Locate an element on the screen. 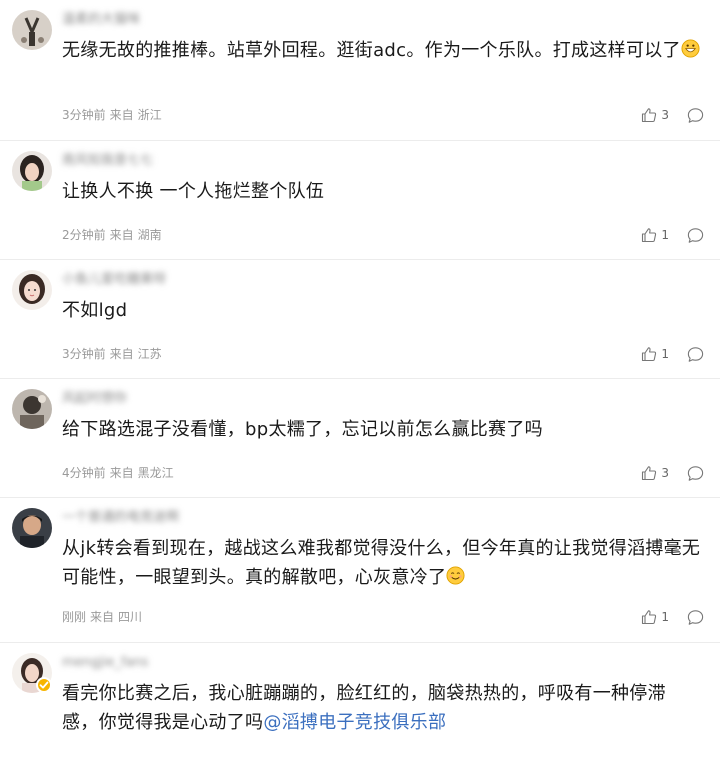 The width and height of the screenshot is (720, 757). username: 南风知我意七七 is located at coordinates (107, 161).